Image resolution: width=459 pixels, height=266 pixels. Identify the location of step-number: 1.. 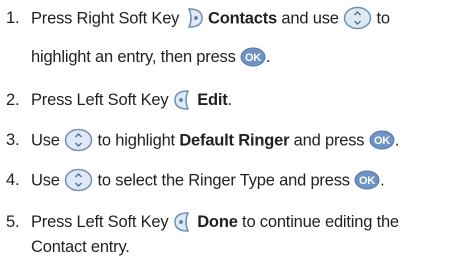
(13, 18).